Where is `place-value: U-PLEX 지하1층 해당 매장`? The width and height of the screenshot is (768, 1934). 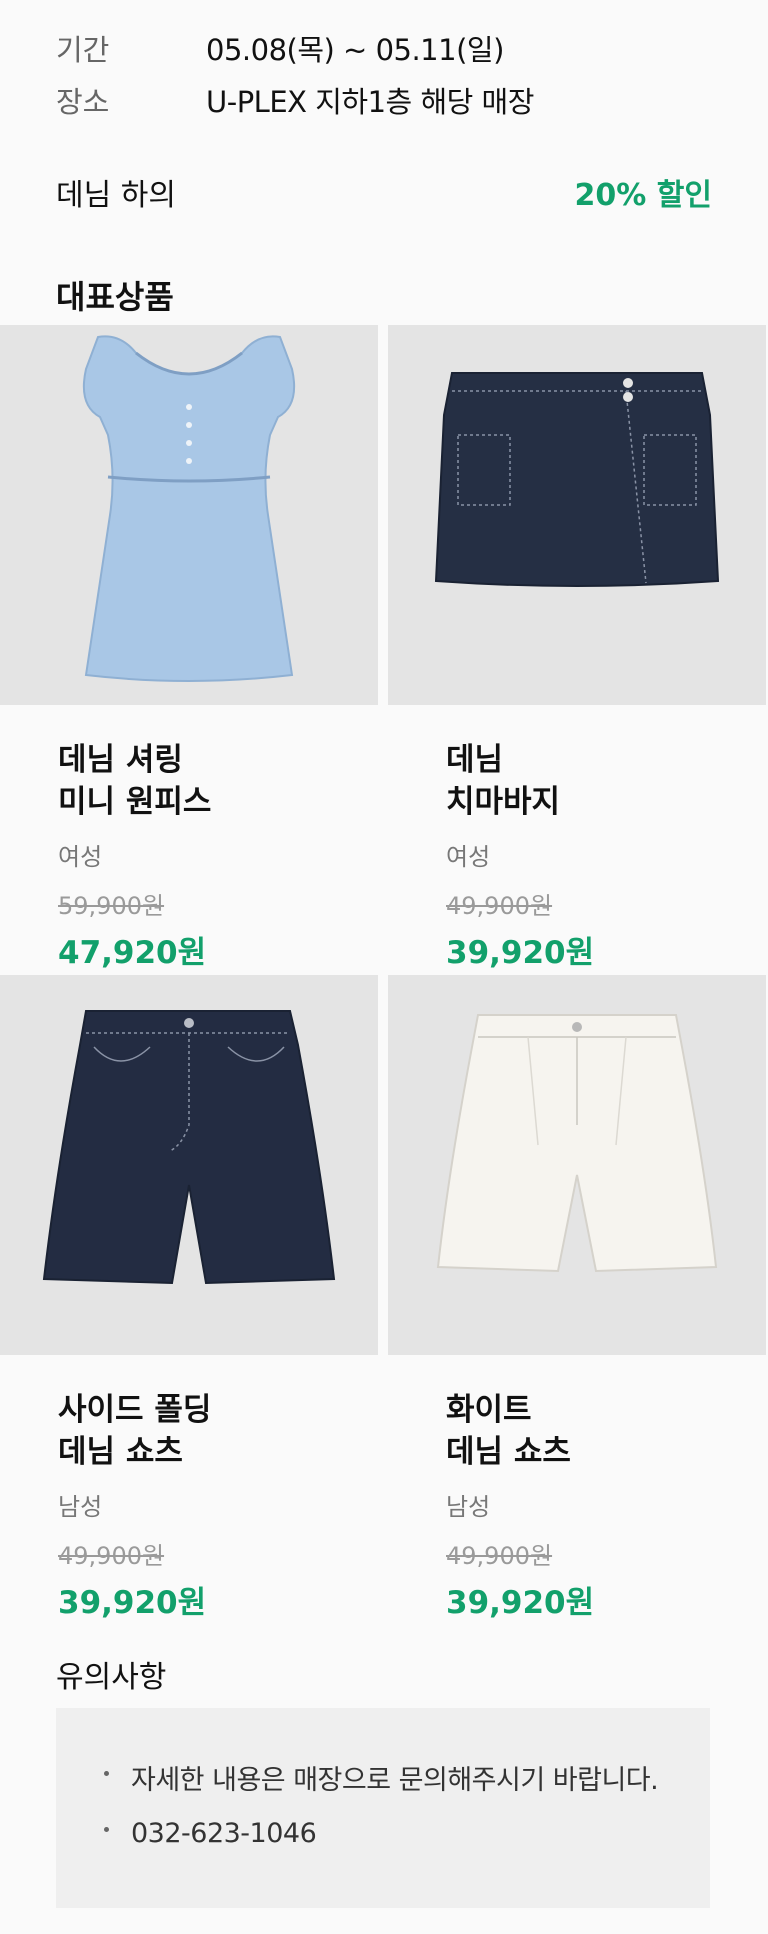 place-value: U-PLEX 지하1층 해당 매장 is located at coordinates (370, 102).